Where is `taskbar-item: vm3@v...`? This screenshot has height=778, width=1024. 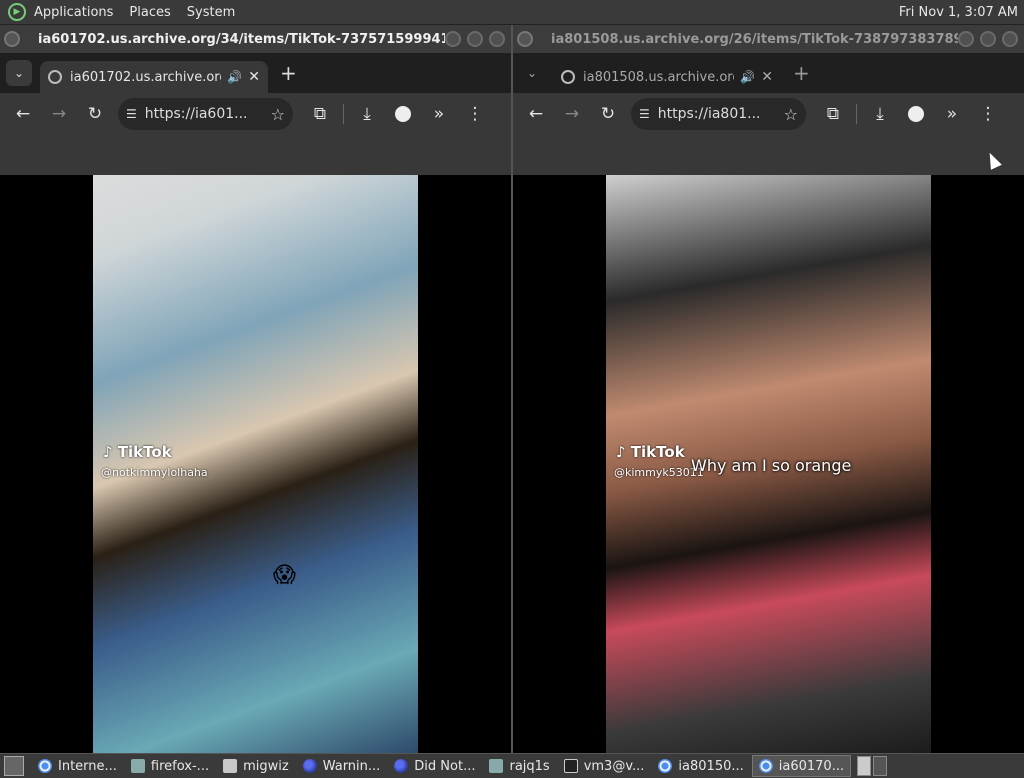
taskbar-item: vm3@v... is located at coordinates (604, 766).